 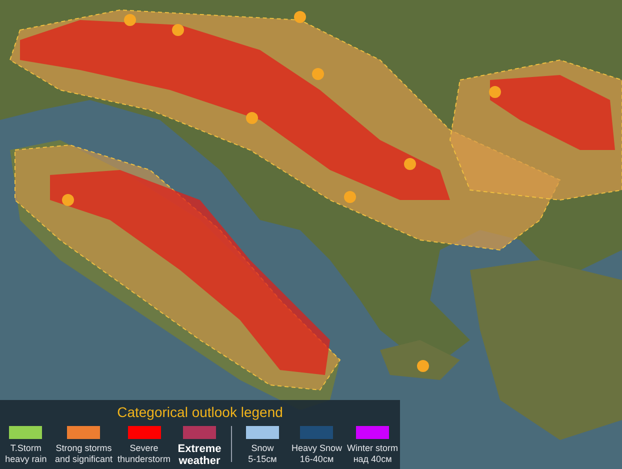 What do you see at coordinates (26, 454) in the screenshot?
I see `legend-label: T.Storm heavy rain` at bounding box center [26, 454].